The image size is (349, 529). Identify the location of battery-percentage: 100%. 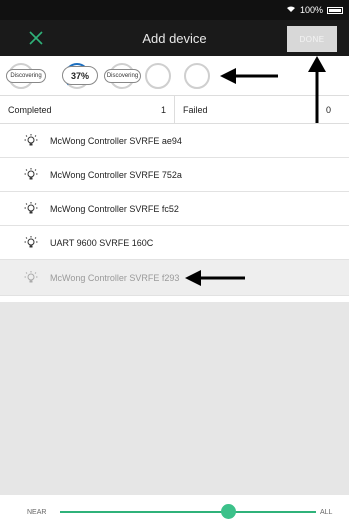
(311, 10).